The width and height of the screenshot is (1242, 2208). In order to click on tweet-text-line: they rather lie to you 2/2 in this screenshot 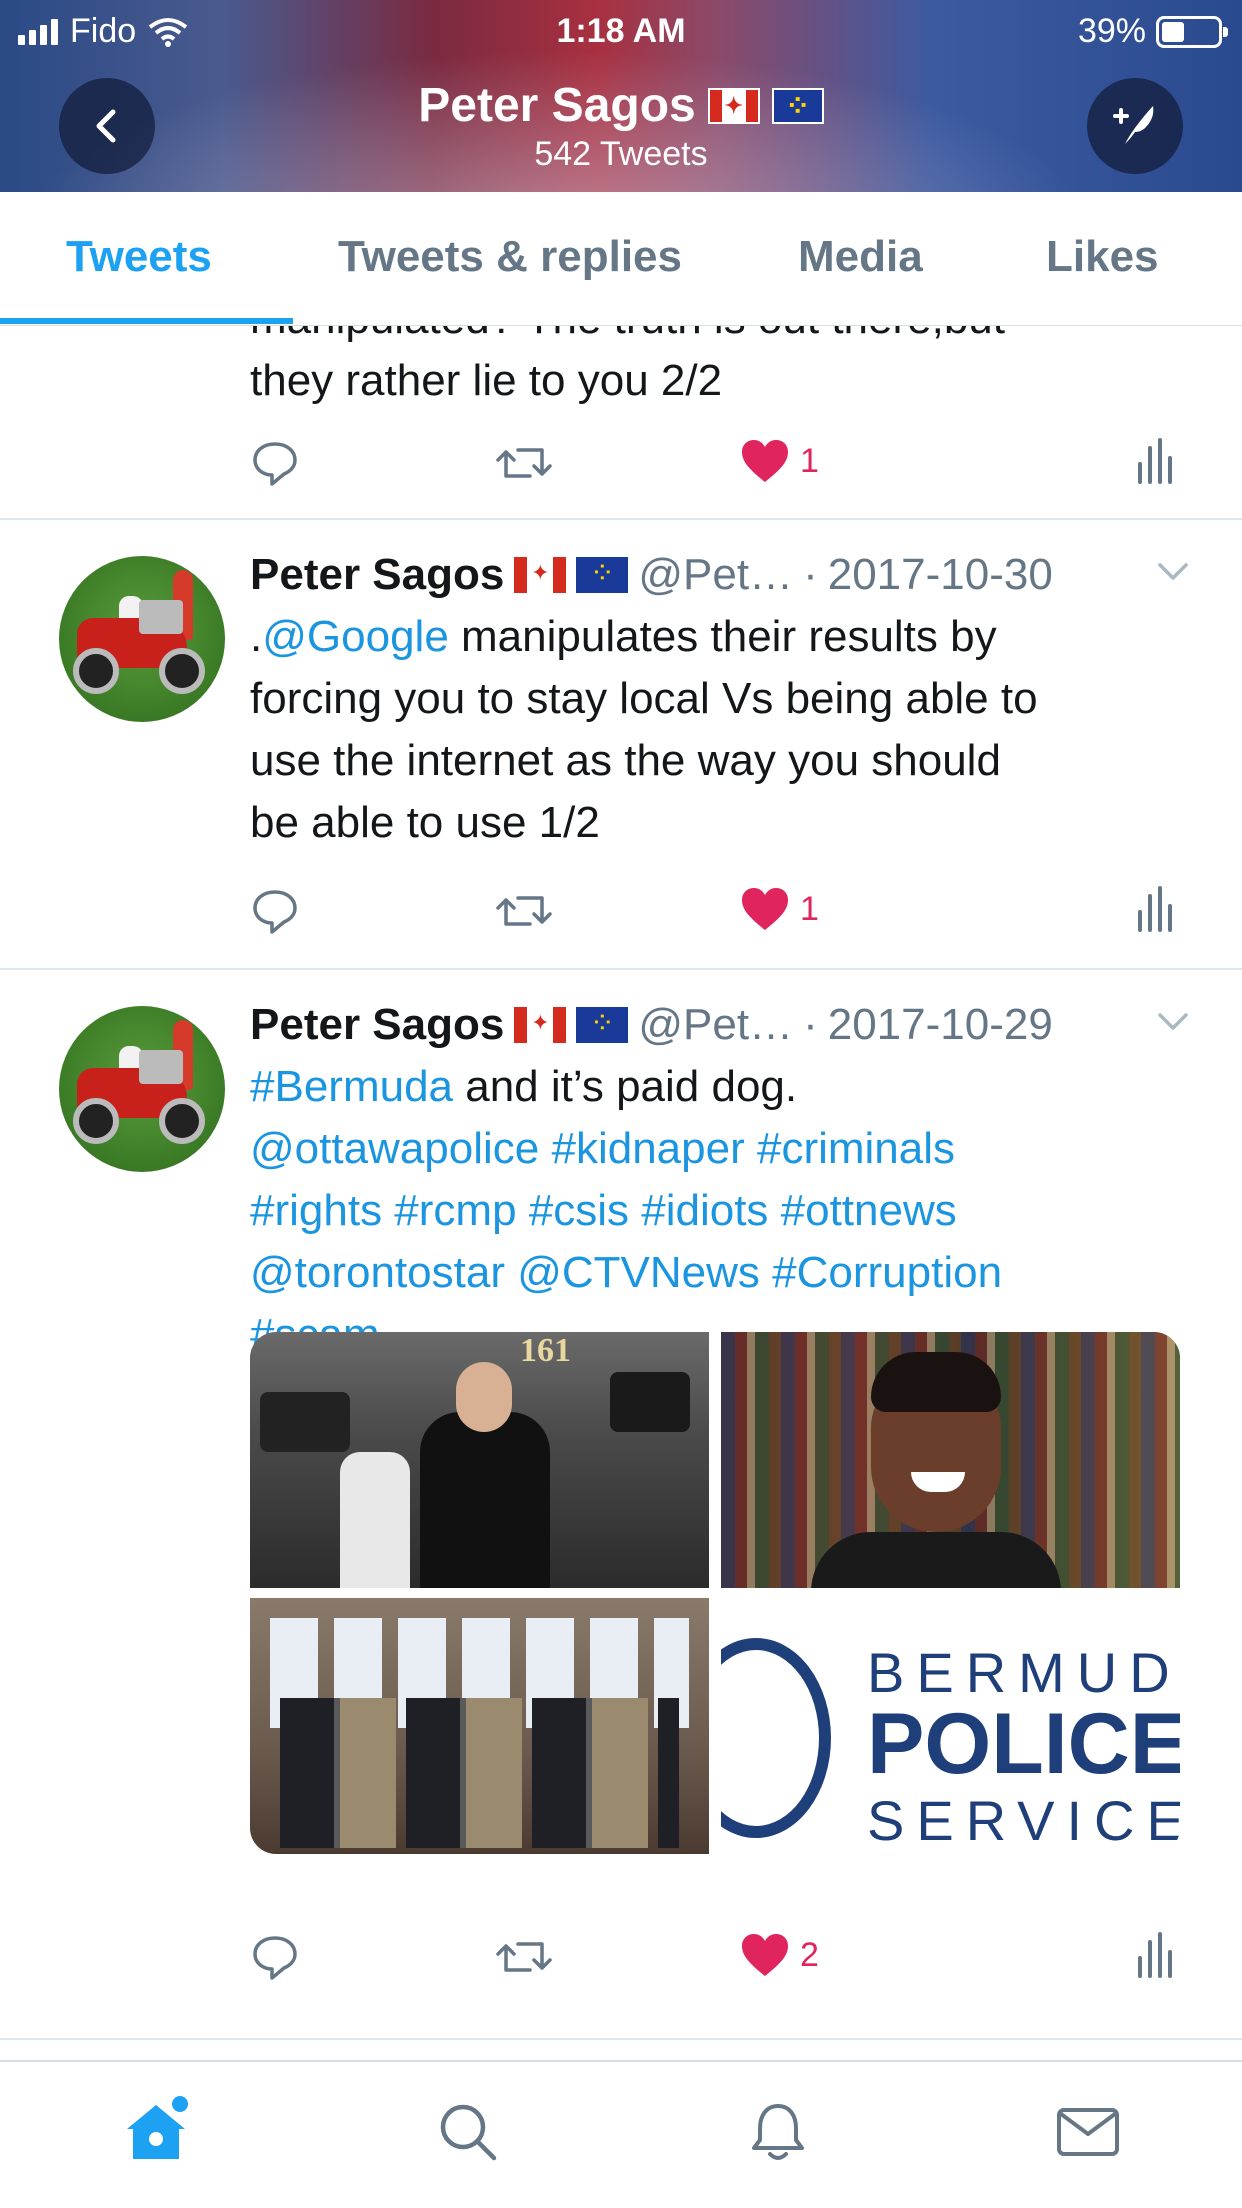, I will do `click(486, 380)`.